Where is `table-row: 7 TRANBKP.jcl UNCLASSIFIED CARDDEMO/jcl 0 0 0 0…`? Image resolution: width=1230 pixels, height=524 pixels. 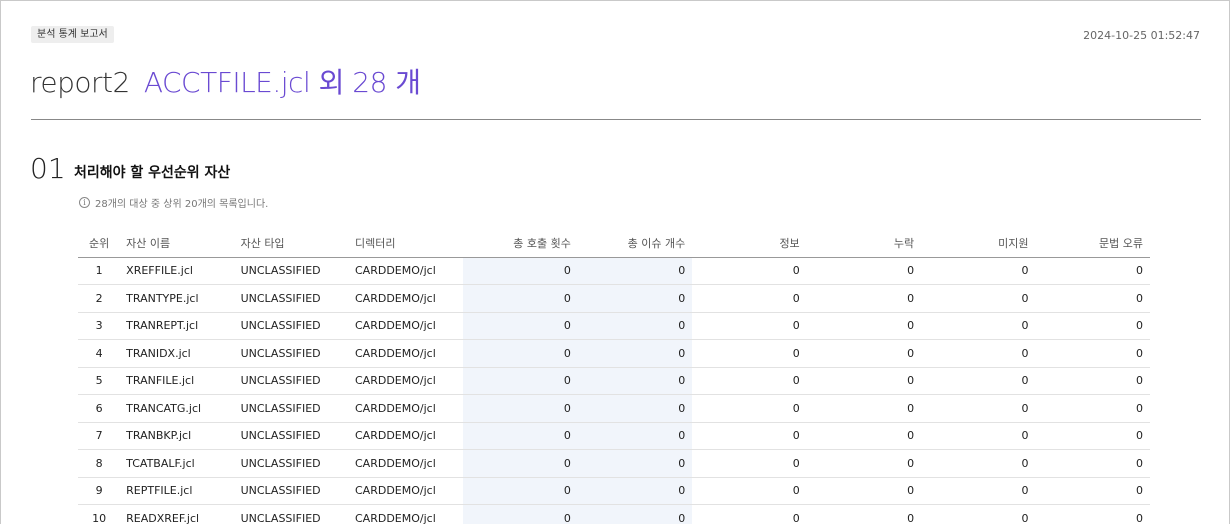 table-row: 7 TRANBKP.jcl UNCLASSIFIED CARDDEMO/jcl 0 0 0 0… is located at coordinates (614, 436).